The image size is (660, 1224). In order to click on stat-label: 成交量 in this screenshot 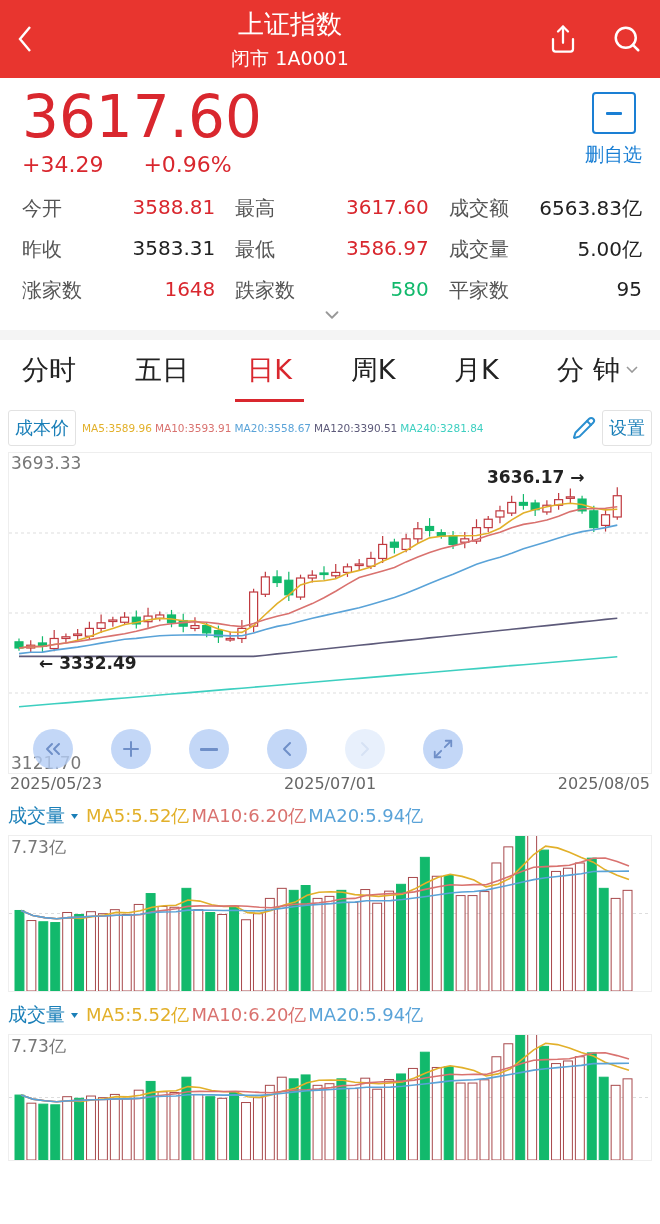, I will do `click(478, 249)`.